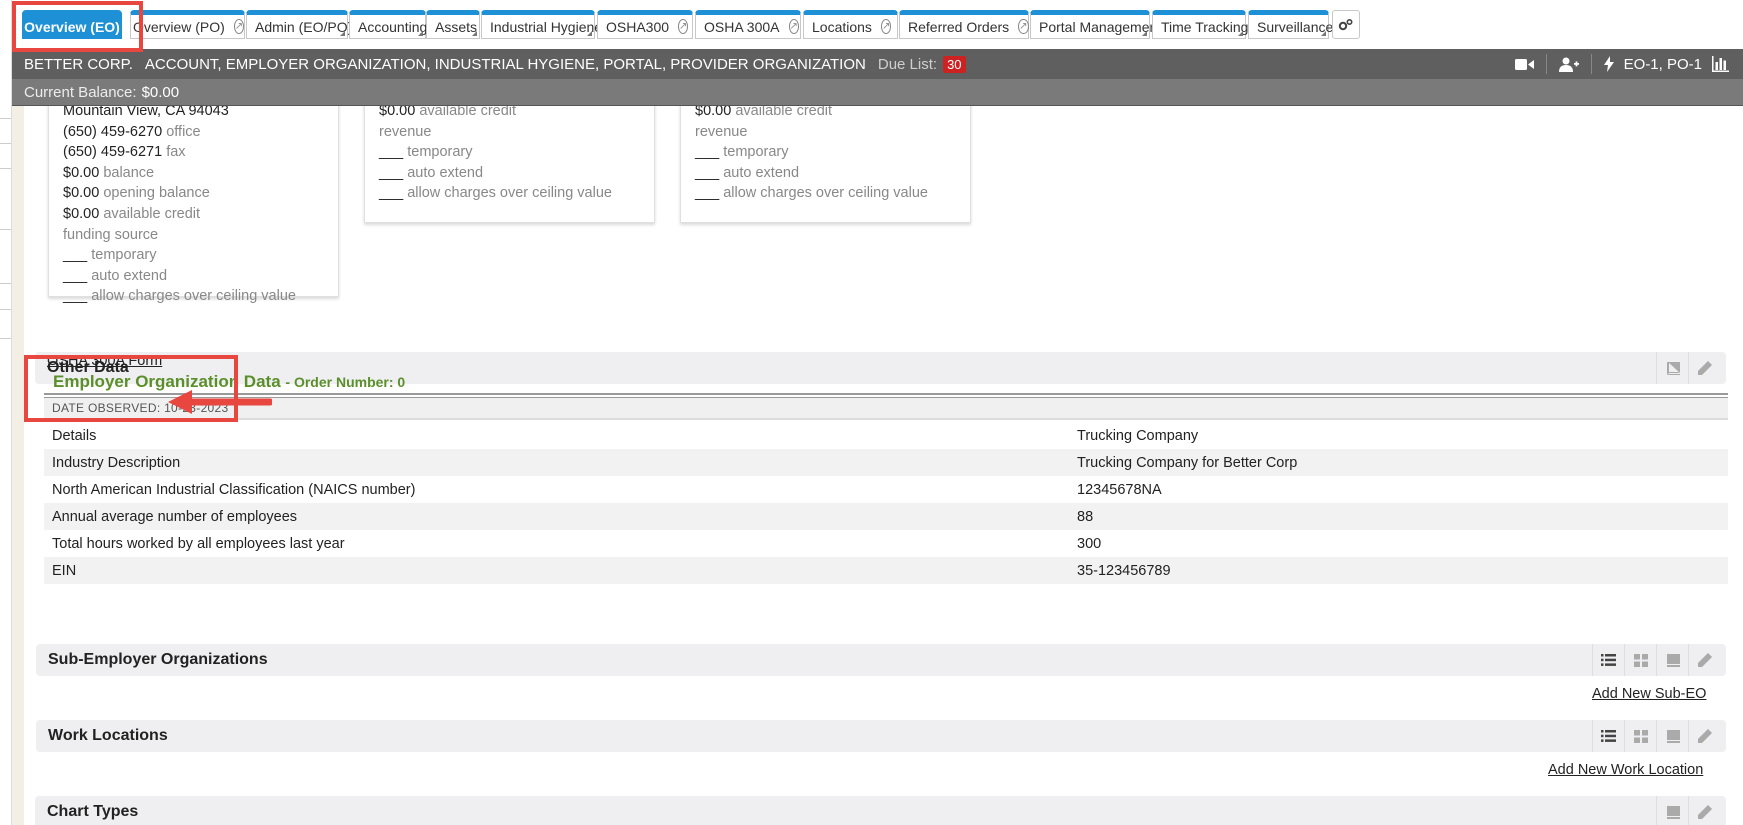 Image resolution: width=1743 pixels, height=825 pixels. What do you see at coordinates (1095, 24) in the screenshot?
I see `tab-portal-management: Portal Management` at bounding box center [1095, 24].